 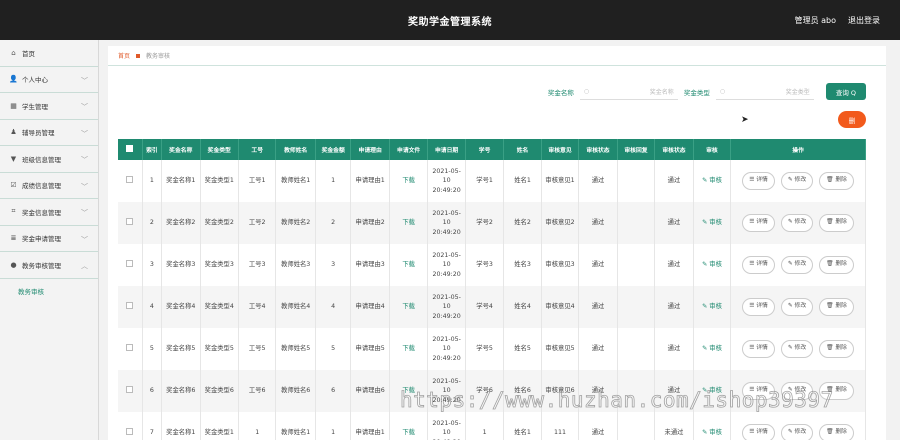 I want to click on sidebar-item-label: 首页, so click(x=28, y=53).